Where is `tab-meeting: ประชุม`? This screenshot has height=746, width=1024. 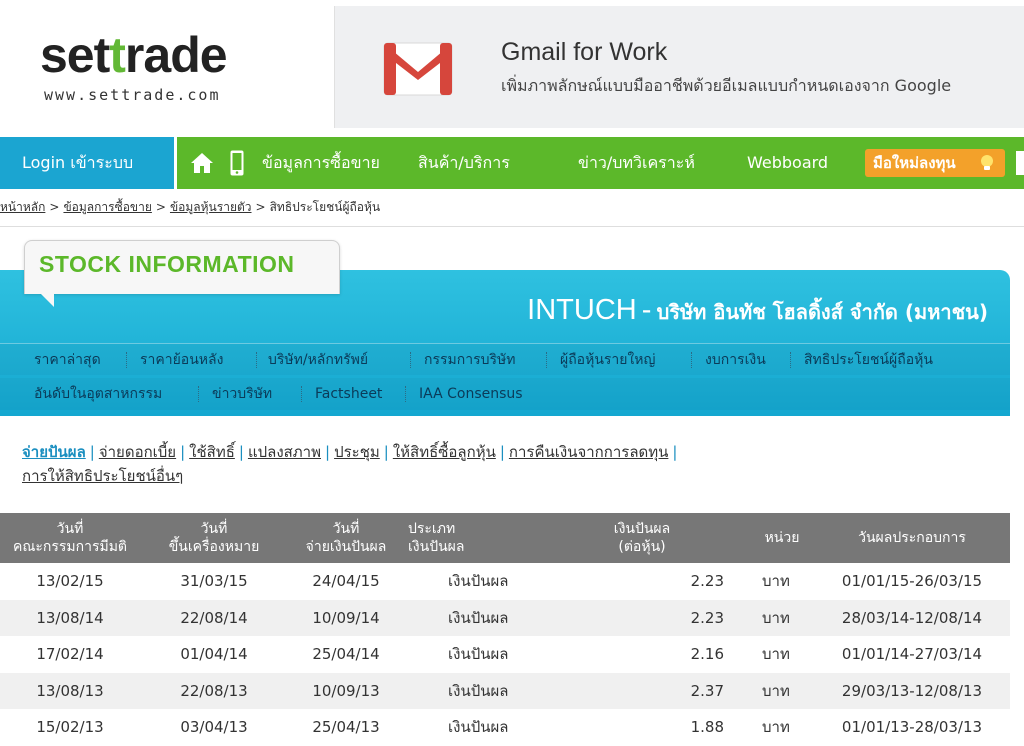 tab-meeting: ประชุม is located at coordinates (357, 452).